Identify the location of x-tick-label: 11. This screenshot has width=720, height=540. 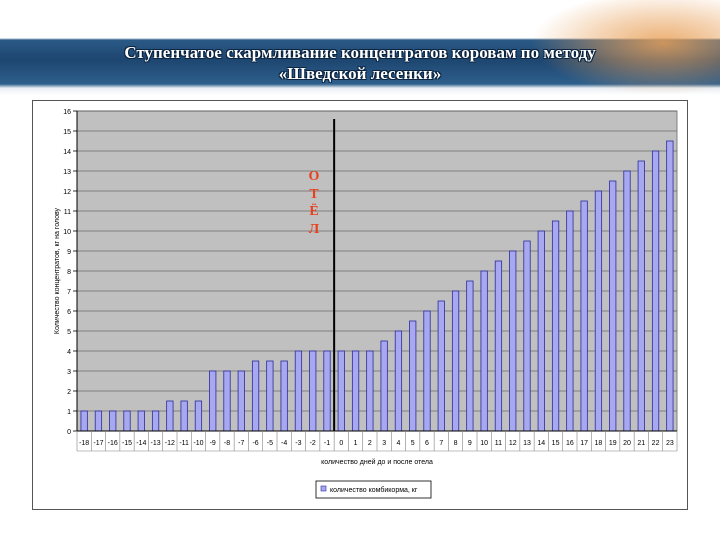
(498, 443).